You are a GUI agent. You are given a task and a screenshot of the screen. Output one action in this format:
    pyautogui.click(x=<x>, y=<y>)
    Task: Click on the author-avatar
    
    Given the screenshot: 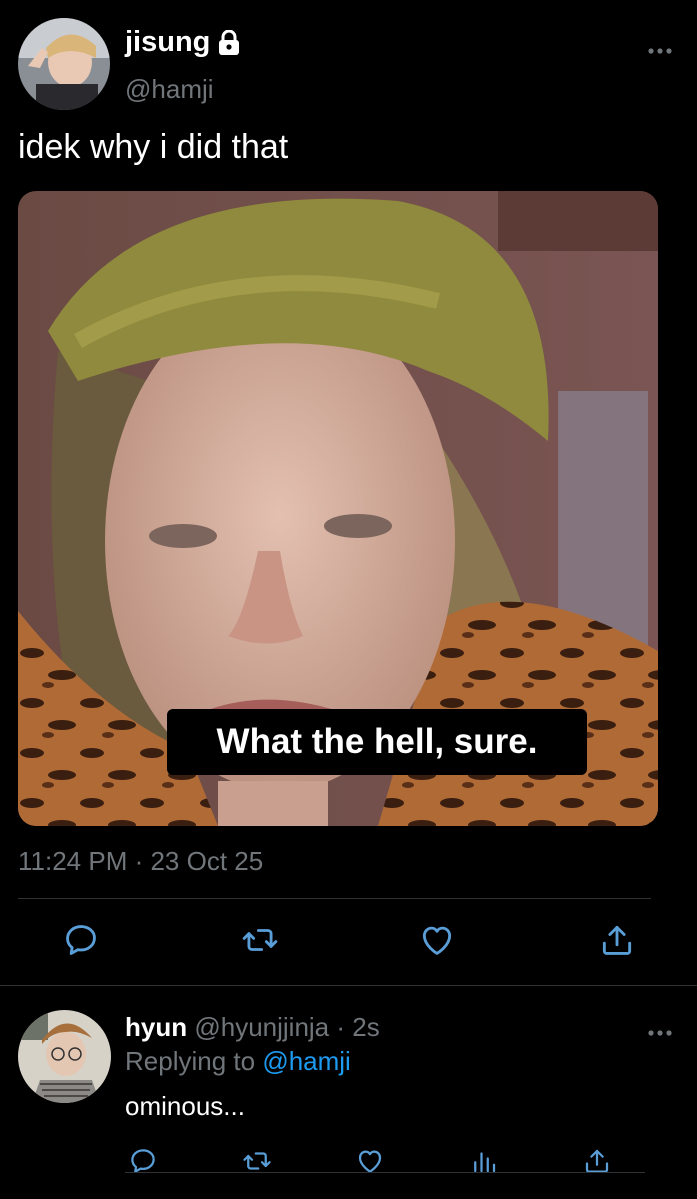 What is the action you would take?
    pyautogui.click(x=64, y=64)
    